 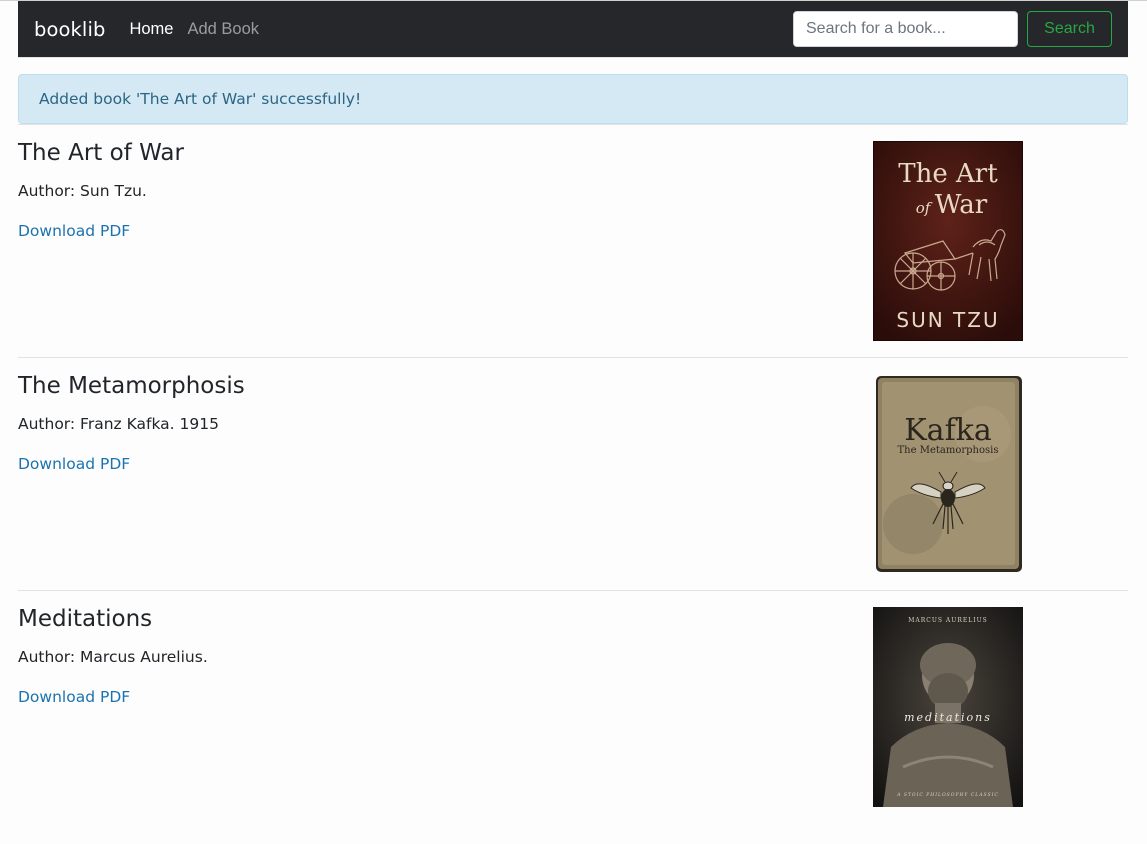 What do you see at coordinates (85, 619) in the screenshot?
I see `book-title: Meditations` at bounding box center [85, 619].